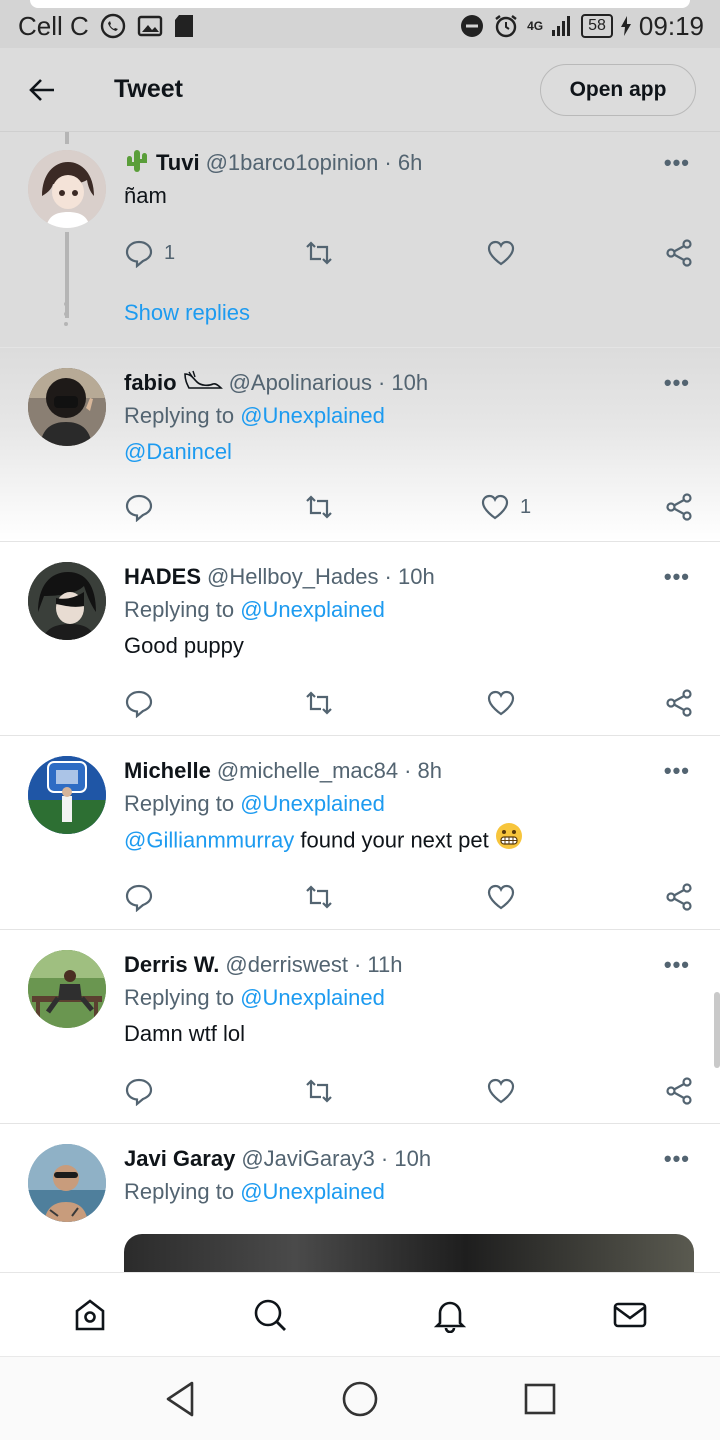 This screenshot has height=1440, width=720. What do you see at coordinates (179, 1191) in the screenshot?
I see `replying-to-label: Replying to` at bounding box center [179, 1191].